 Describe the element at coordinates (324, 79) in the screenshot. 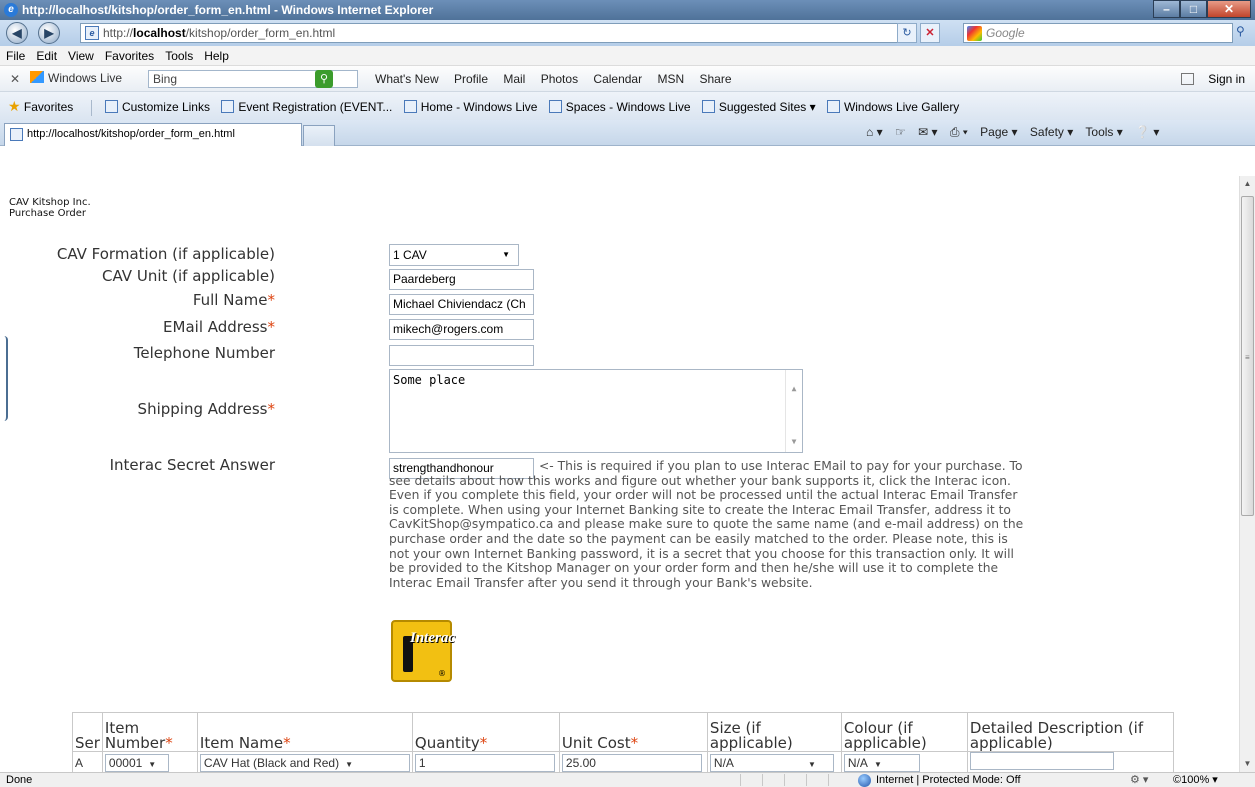

I see `bing-search-button: ⚲` at that location.